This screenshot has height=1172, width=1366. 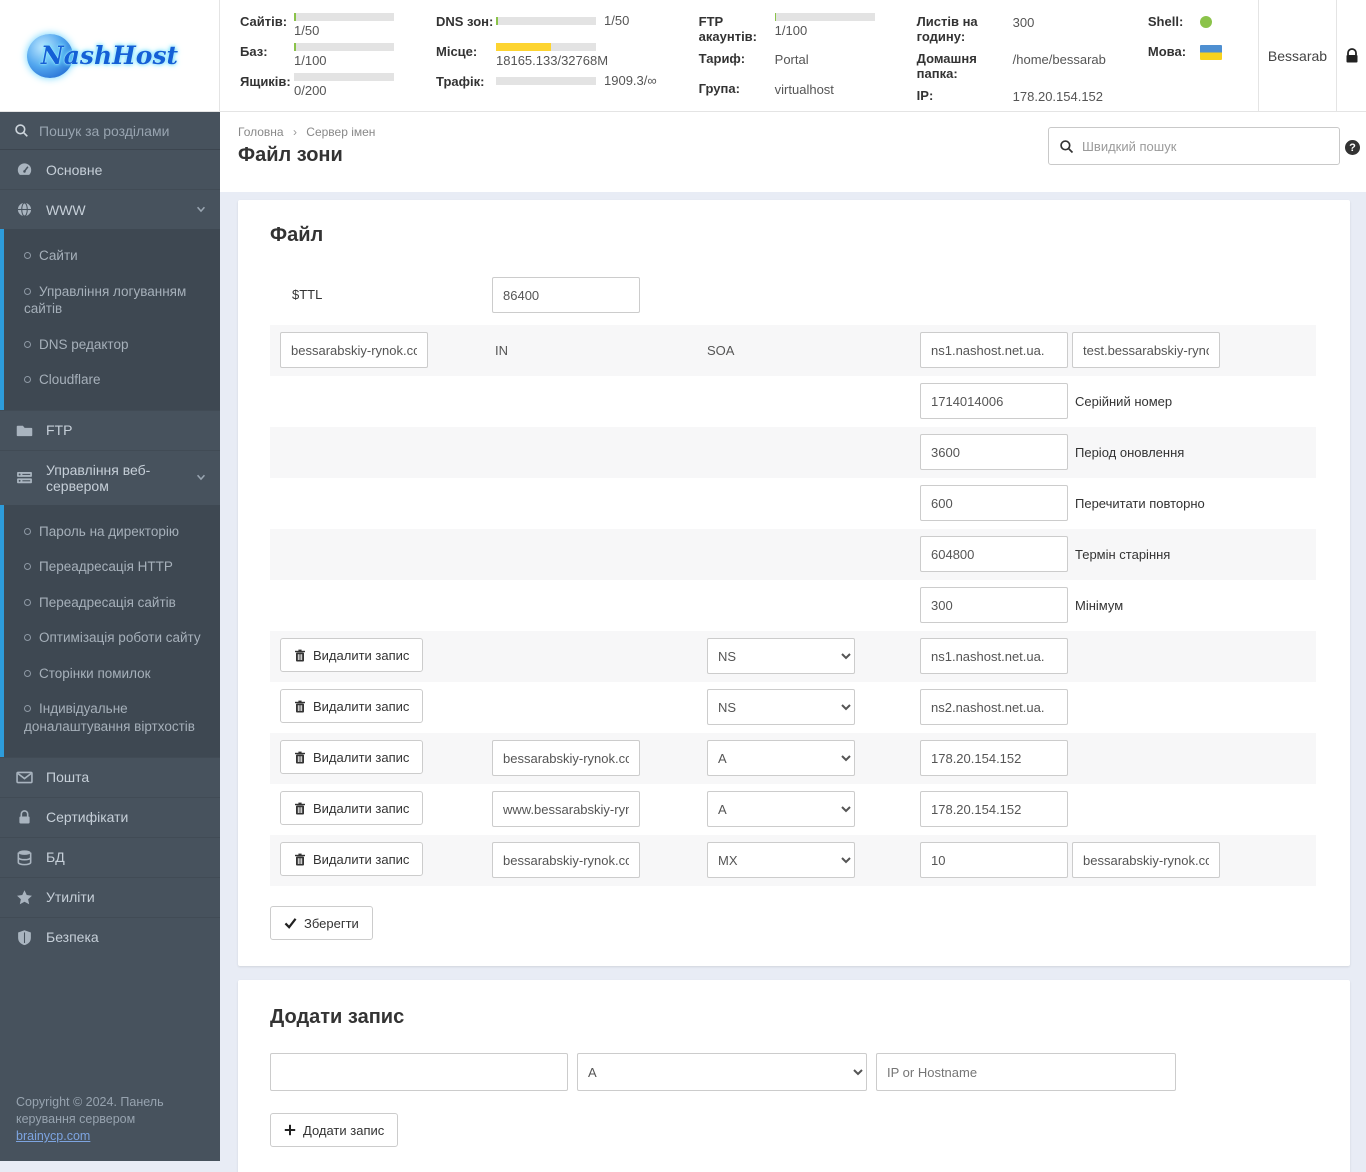 What do you see at coordinates (112, 603) in the screenshot?
I see `sidebar-subitem-site-redirect: Переадресація сайтів` at bounding box center [112, 603].